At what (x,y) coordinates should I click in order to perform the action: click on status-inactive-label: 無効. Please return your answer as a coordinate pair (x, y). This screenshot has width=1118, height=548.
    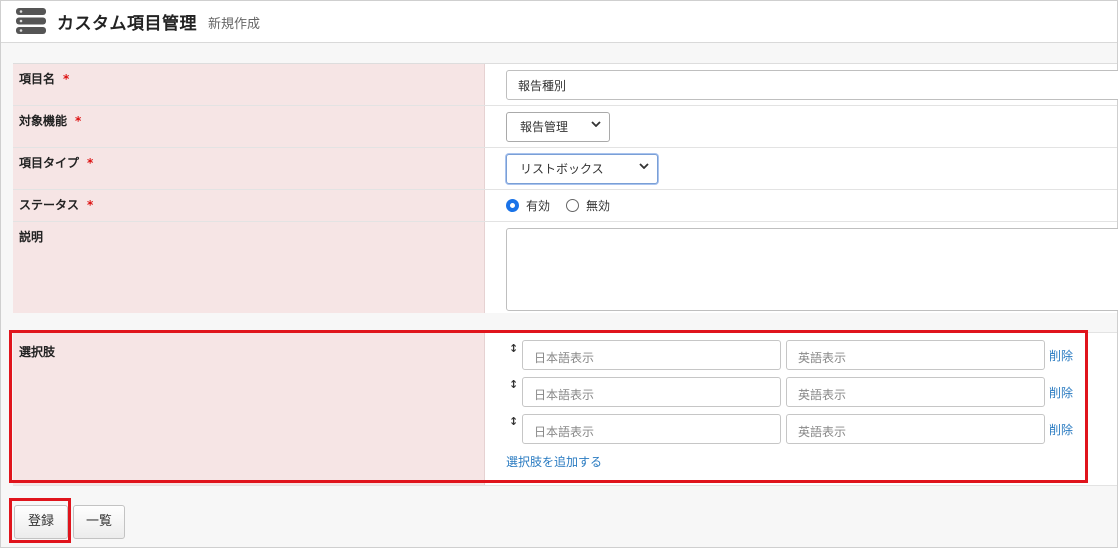
    Looking at the image, I should click on (598, 206).